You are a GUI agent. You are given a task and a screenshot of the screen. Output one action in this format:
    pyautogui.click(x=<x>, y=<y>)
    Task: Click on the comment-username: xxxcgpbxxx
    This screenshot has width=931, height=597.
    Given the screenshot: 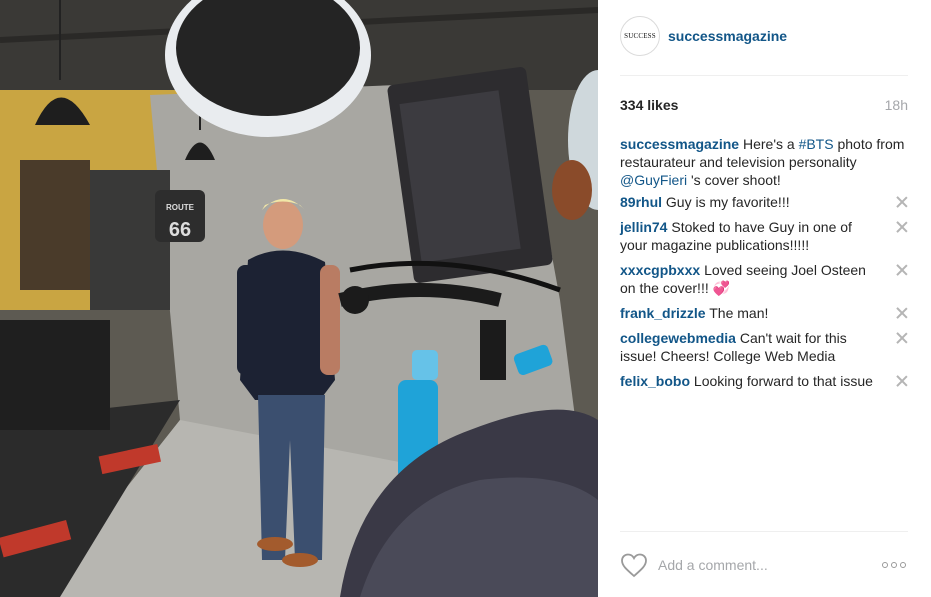 What is the action you would take?
    pyautogui.click(x=660, y=270)
    